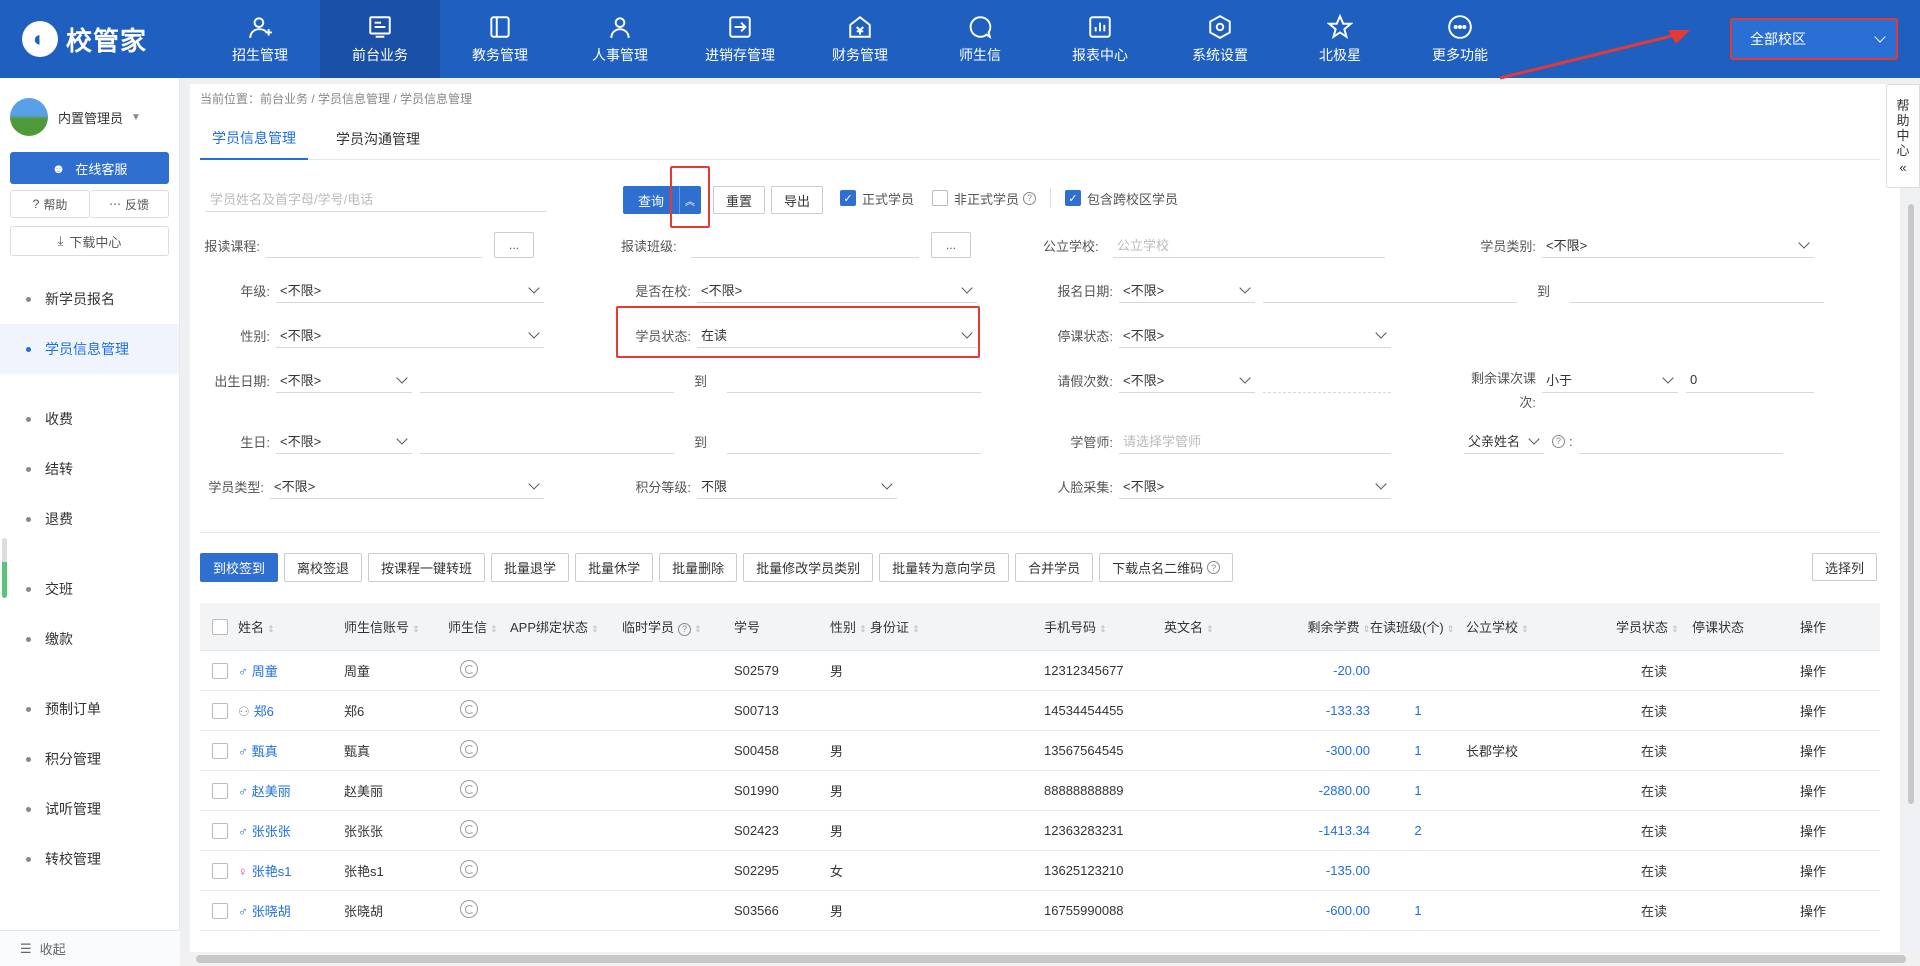 The width and height of the screenshot is (1920, 966). Describe the element at coordinates (4, 568) in the screenshot. I see `sidebar-scrollbar` at that location.